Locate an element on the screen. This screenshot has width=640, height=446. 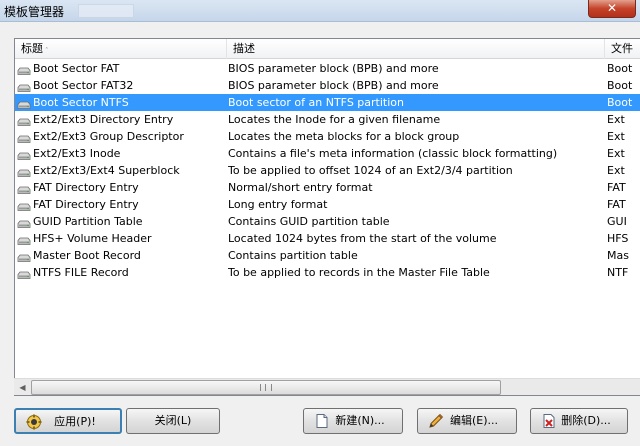
title-bar: 模板管理器 ✕ is located at coordinates (320, 11).